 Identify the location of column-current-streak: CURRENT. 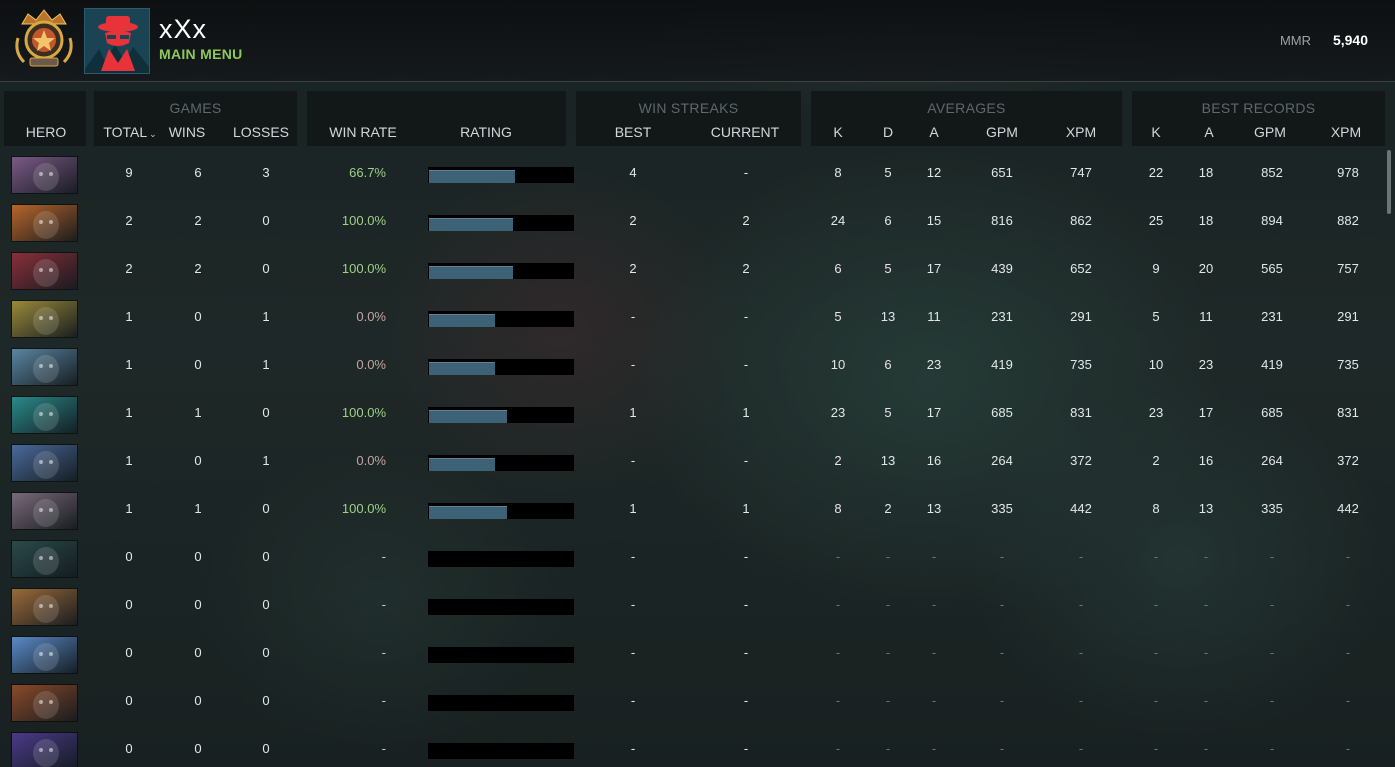
(745, 132).